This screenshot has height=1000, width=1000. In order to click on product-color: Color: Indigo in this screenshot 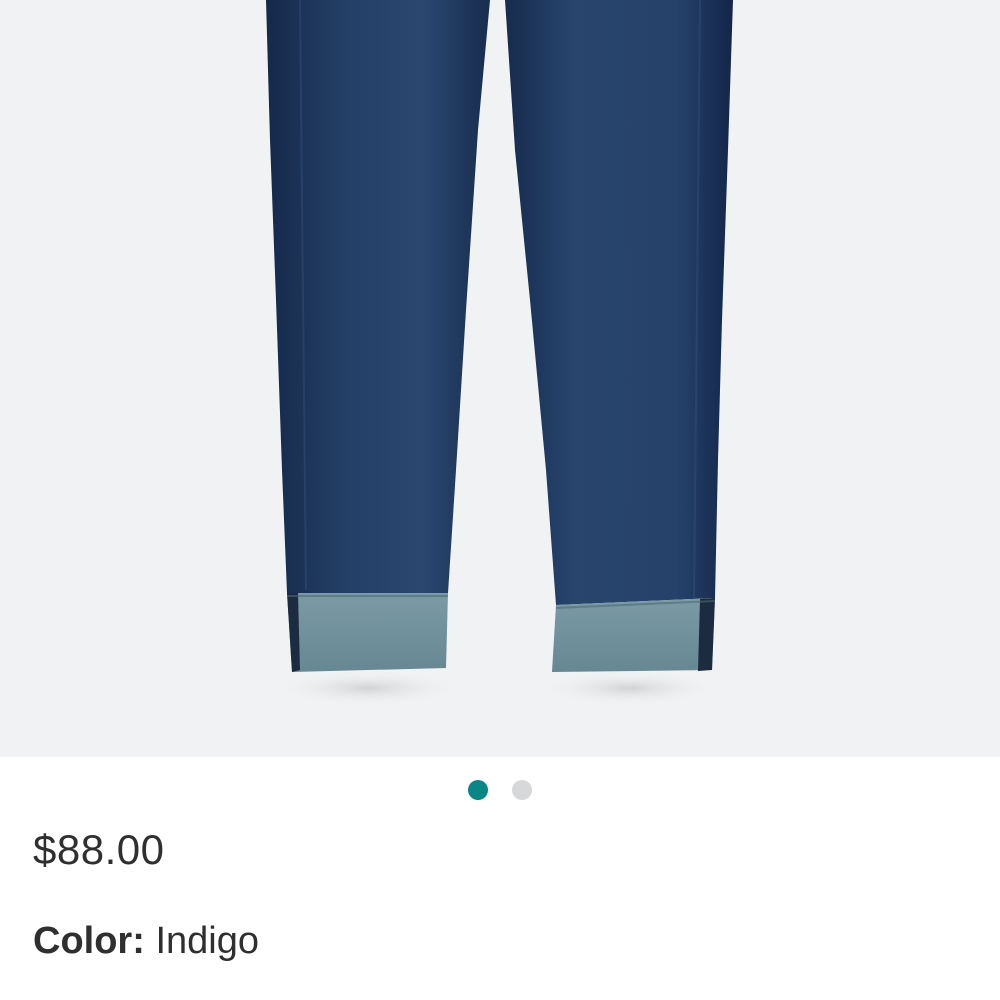, I will do `click(146, 941)`.